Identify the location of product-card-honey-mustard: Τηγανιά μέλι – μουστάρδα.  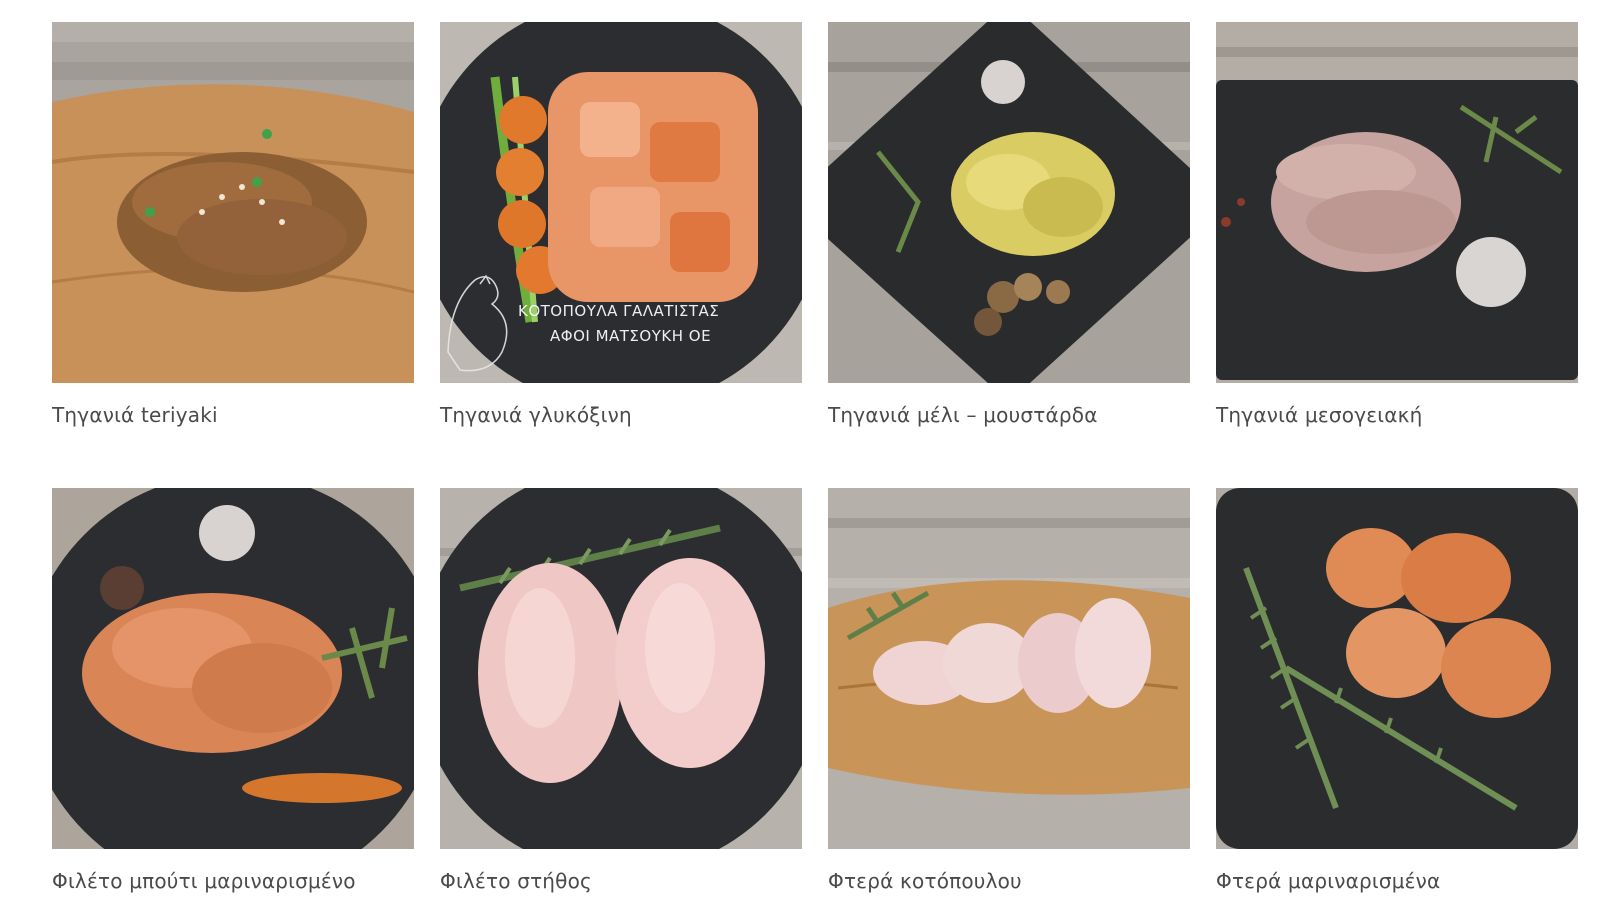
(1009, 224).